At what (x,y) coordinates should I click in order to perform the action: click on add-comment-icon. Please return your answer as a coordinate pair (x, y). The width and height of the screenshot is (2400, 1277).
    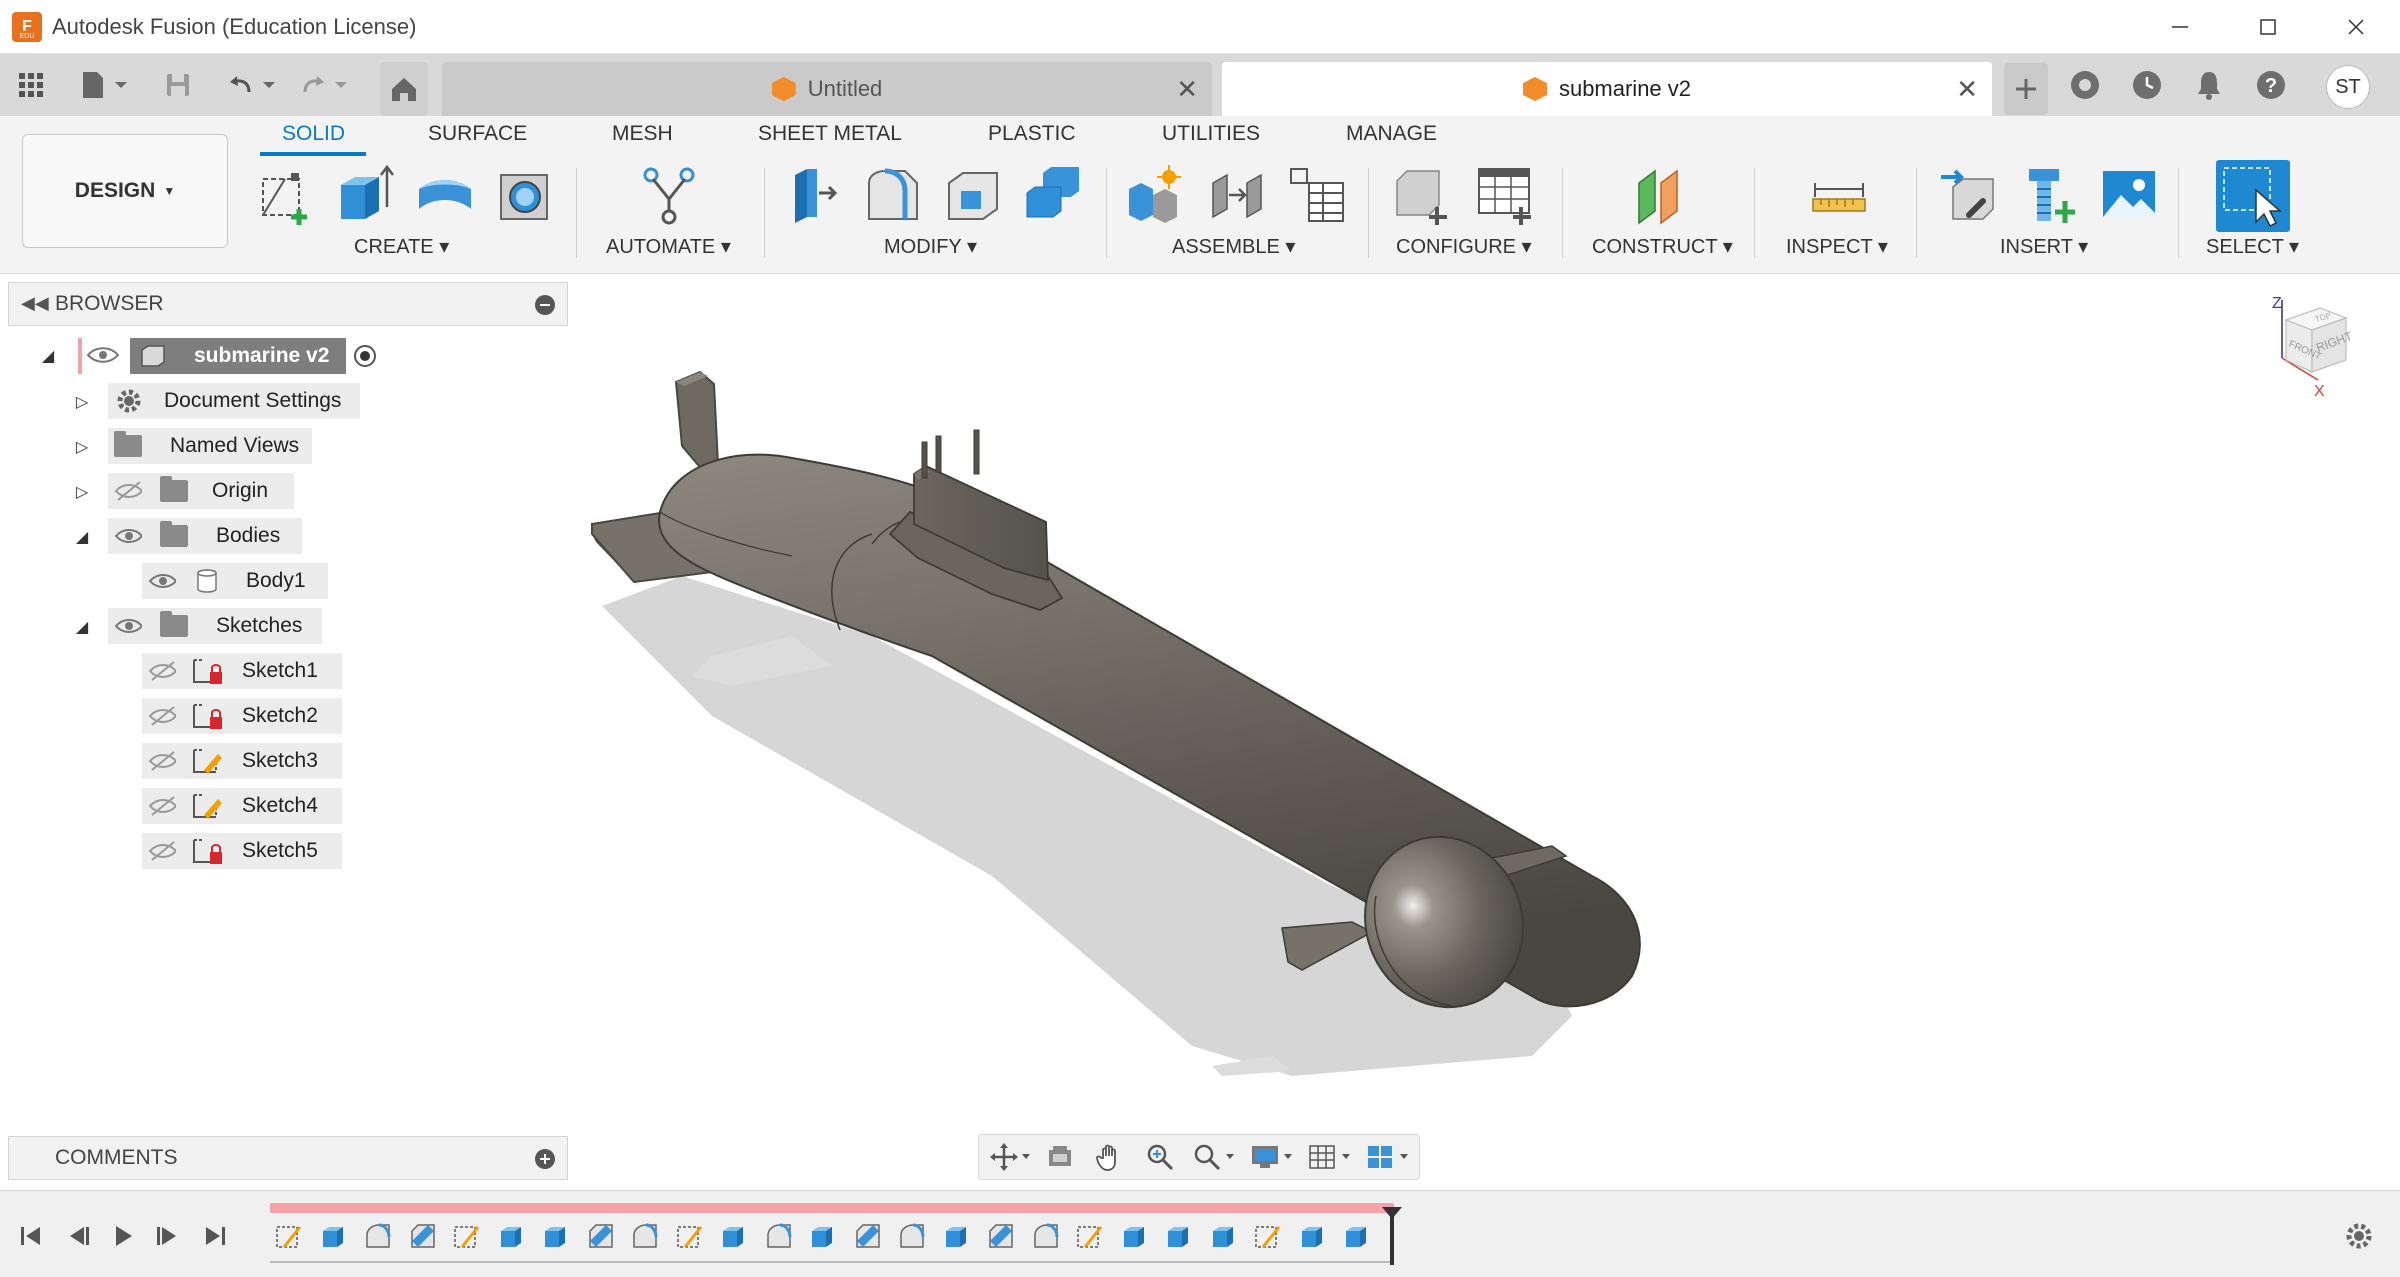
    Looking at the image, I should click on (545, 1159).